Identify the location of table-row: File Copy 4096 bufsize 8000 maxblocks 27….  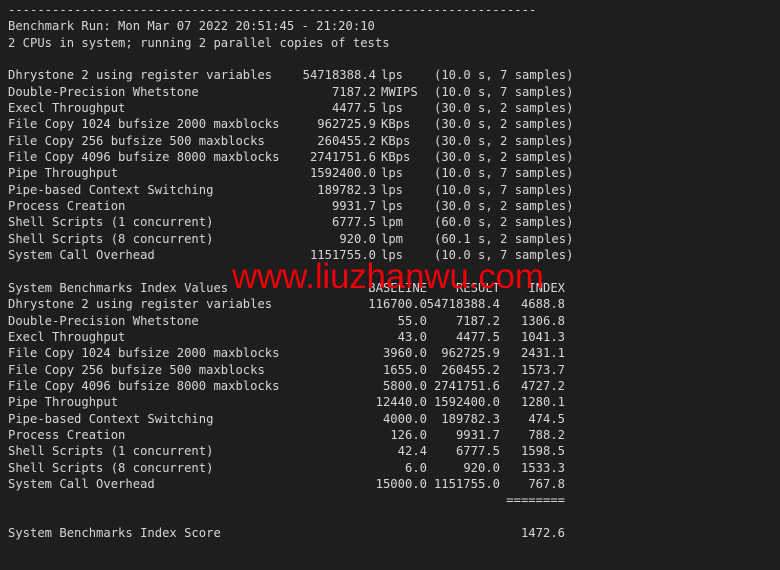
(390, 157).